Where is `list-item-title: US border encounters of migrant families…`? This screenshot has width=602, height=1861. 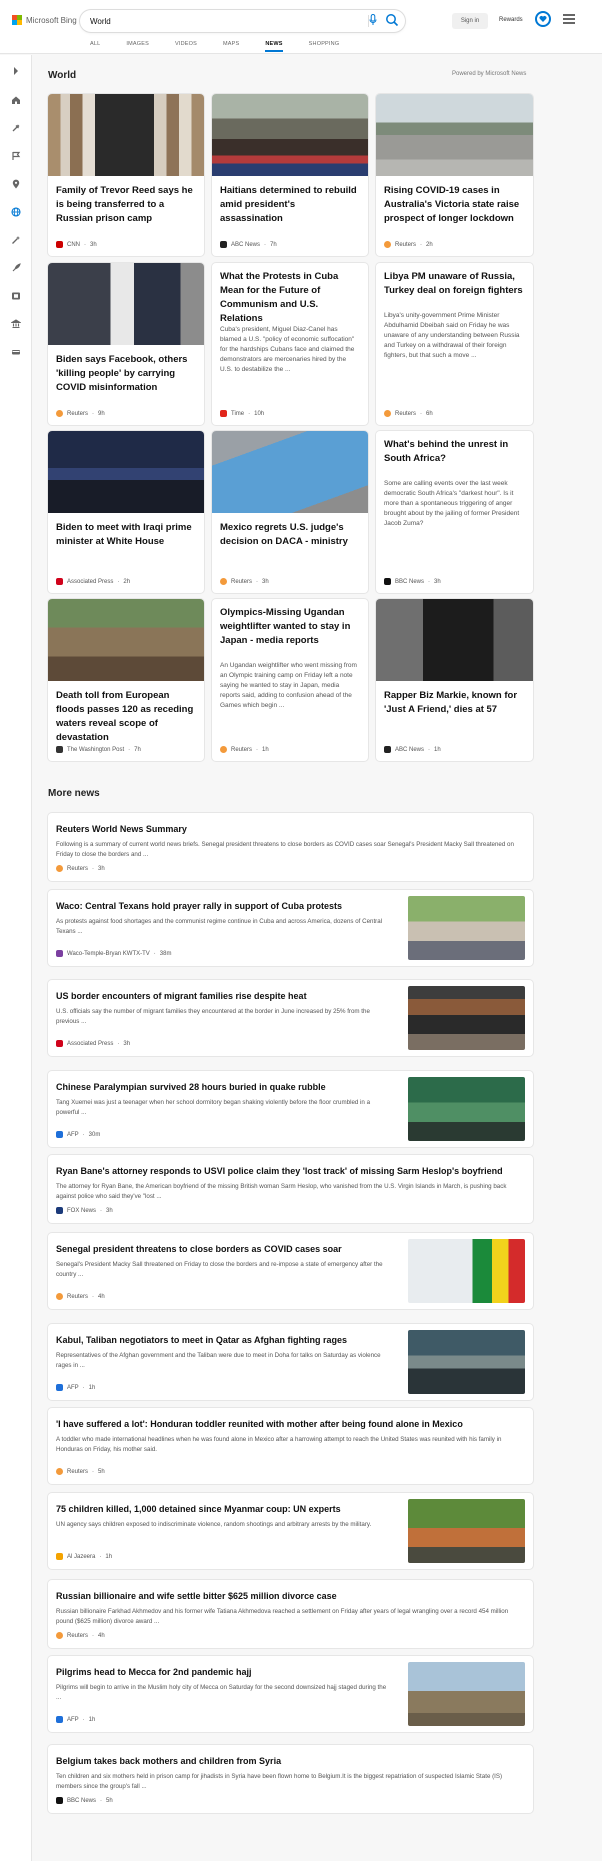 list-item-title: US border encounters of migrant families… is located at coordinates (181, 996).